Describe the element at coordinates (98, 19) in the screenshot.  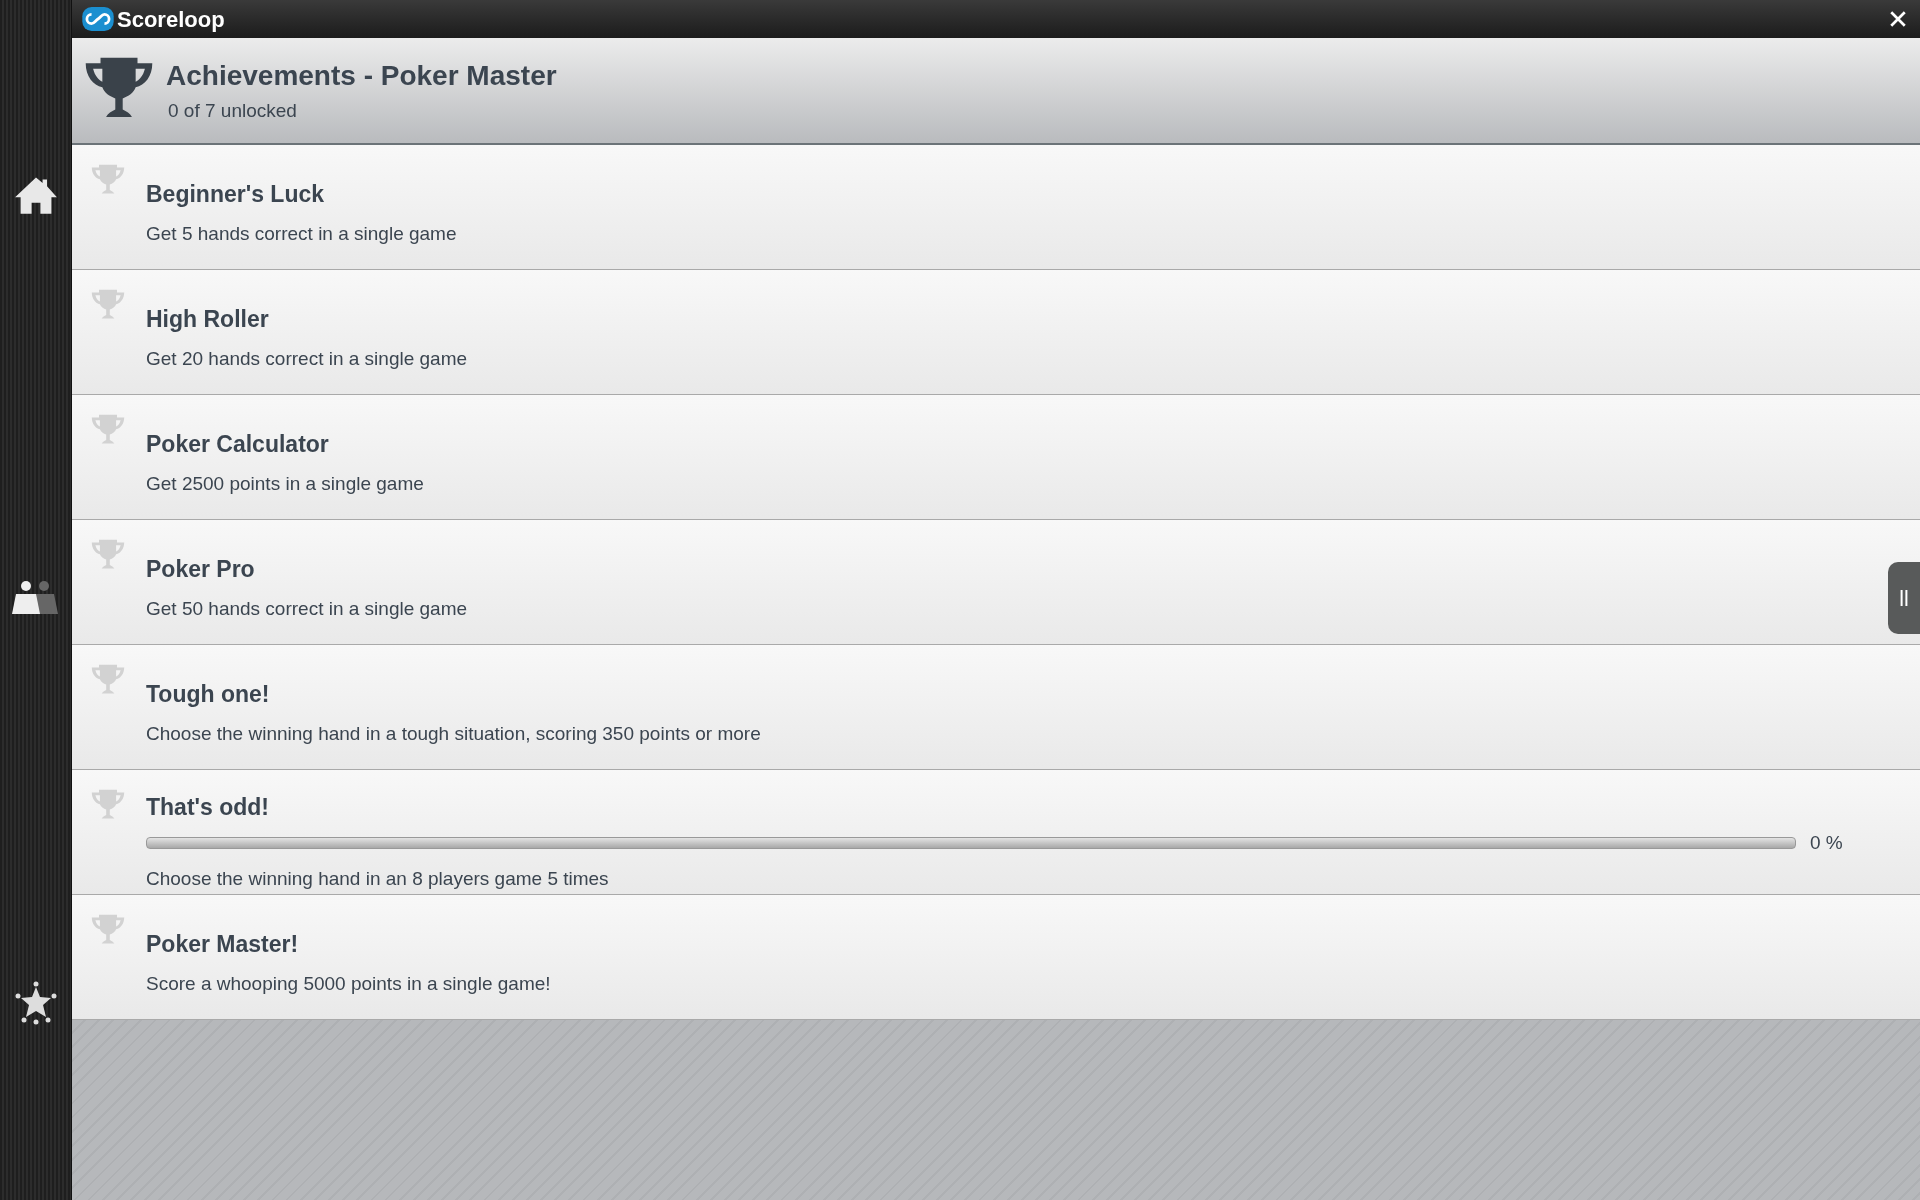
I see `logo-icon` at that location.